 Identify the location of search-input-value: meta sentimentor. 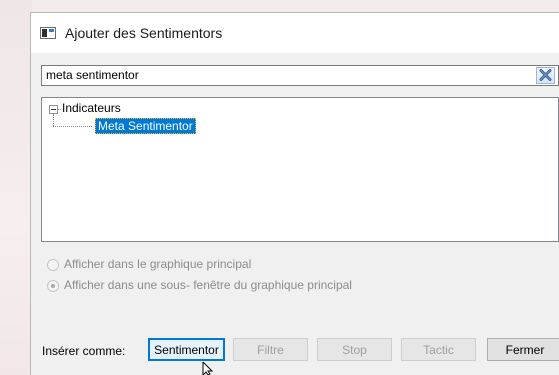
(92, 75).